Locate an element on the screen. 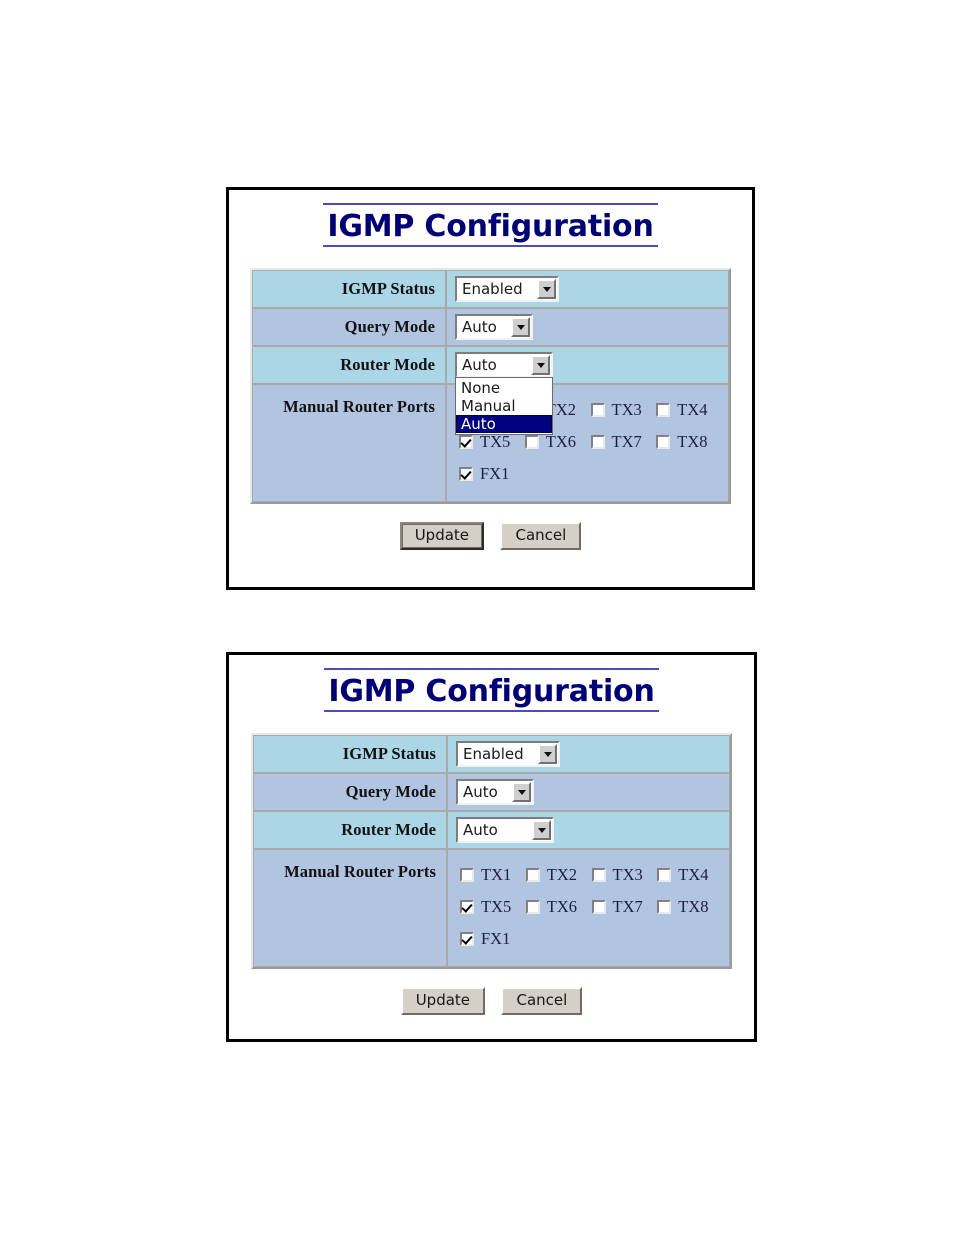  dropdown-option-manual: Manual is located at coordinates (504, 406).